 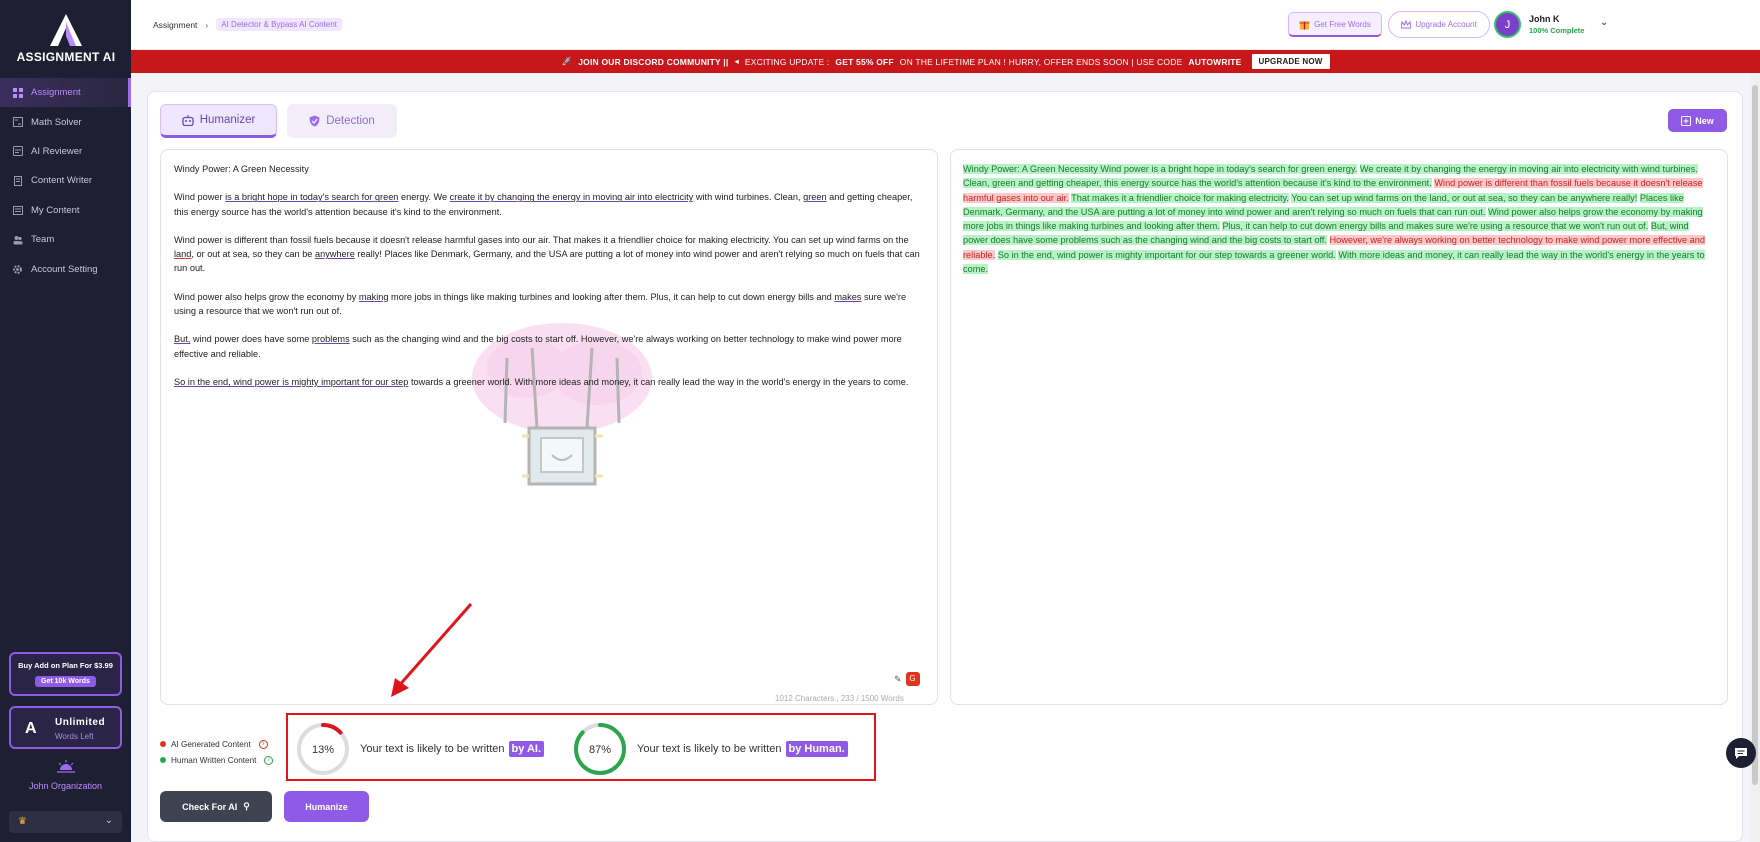 I want to click on addon-promo: Buy Add on Plan For $3.99 Get 10k Words, so click(x=65, y=674).